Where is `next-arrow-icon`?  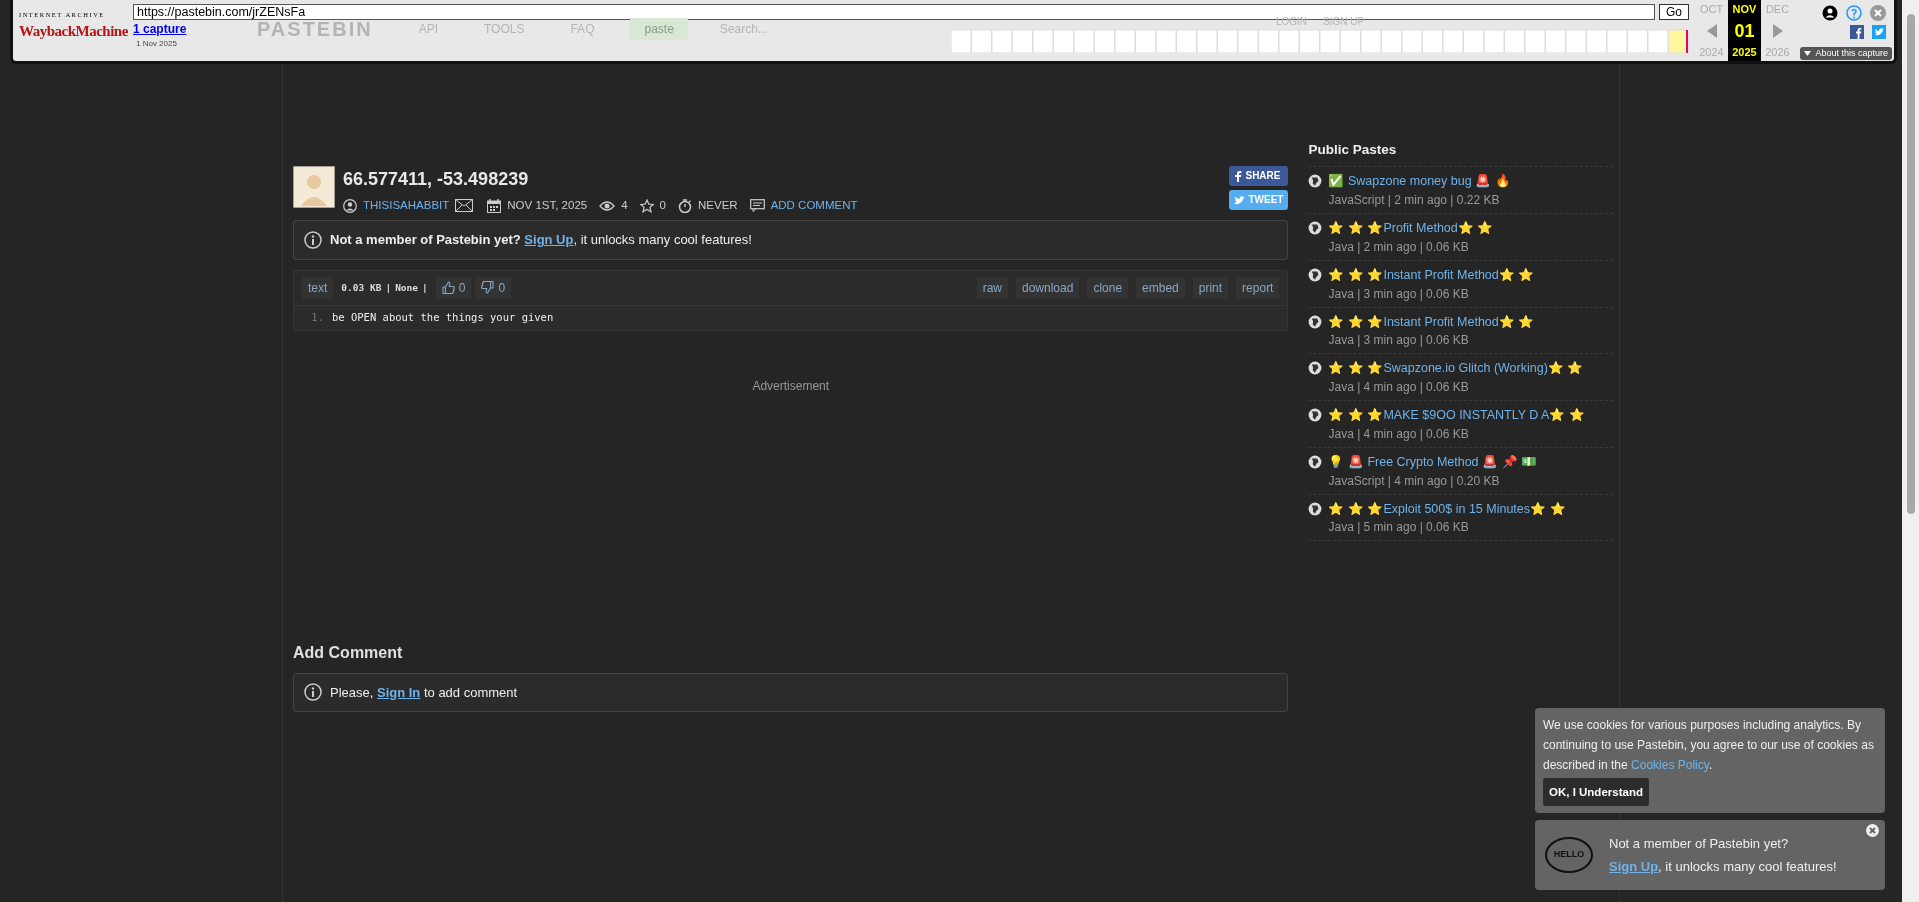
next-arrow-icon is located at coordinates (1777, 30).